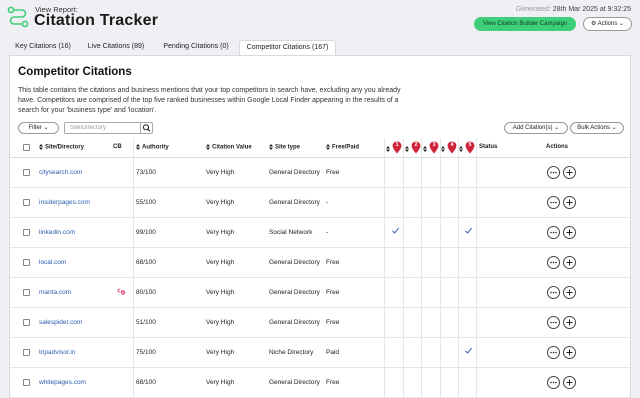 This screenshot has height=398, width=640. Describe the element at coordinates (573, 9) in the screenshot. I see `generated-timestamp: Generated: 28th Mar 2025 at 9:32:25` at that location.